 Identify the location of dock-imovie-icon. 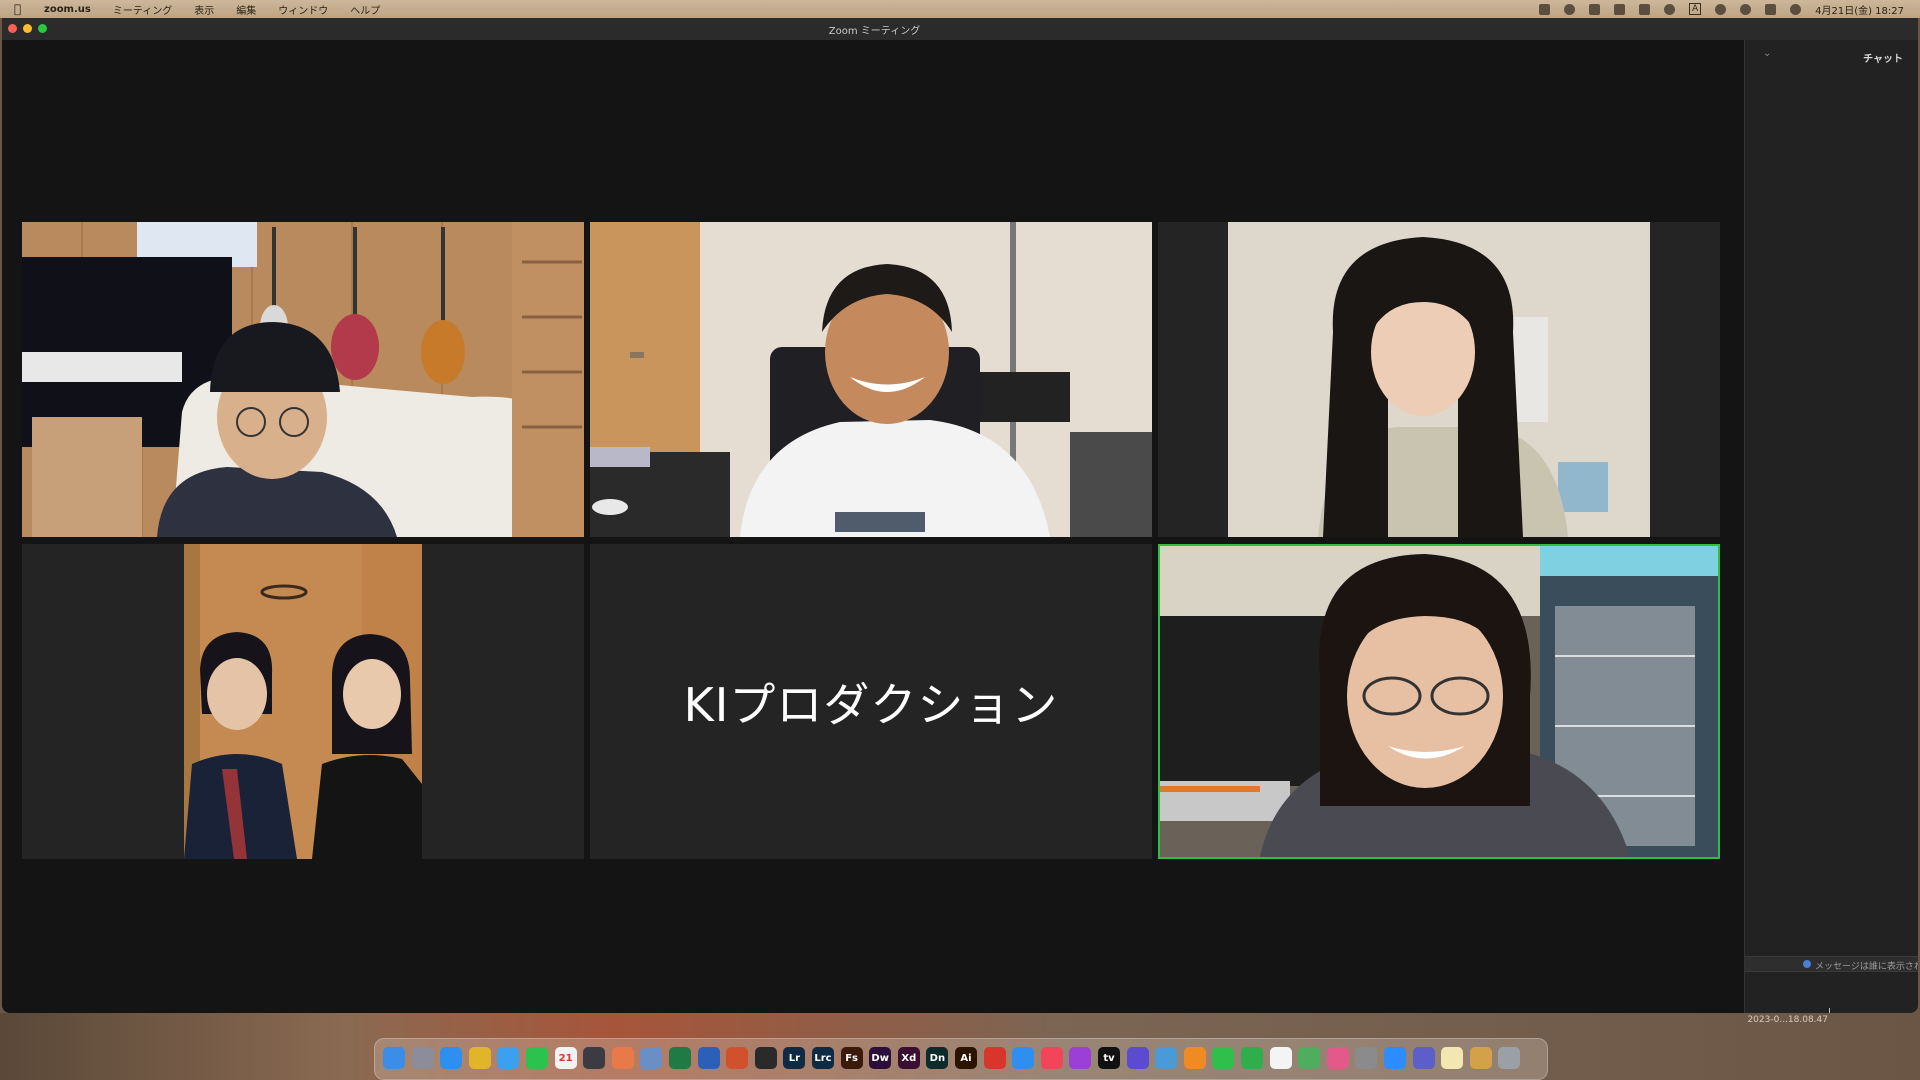
(1137, 1058).